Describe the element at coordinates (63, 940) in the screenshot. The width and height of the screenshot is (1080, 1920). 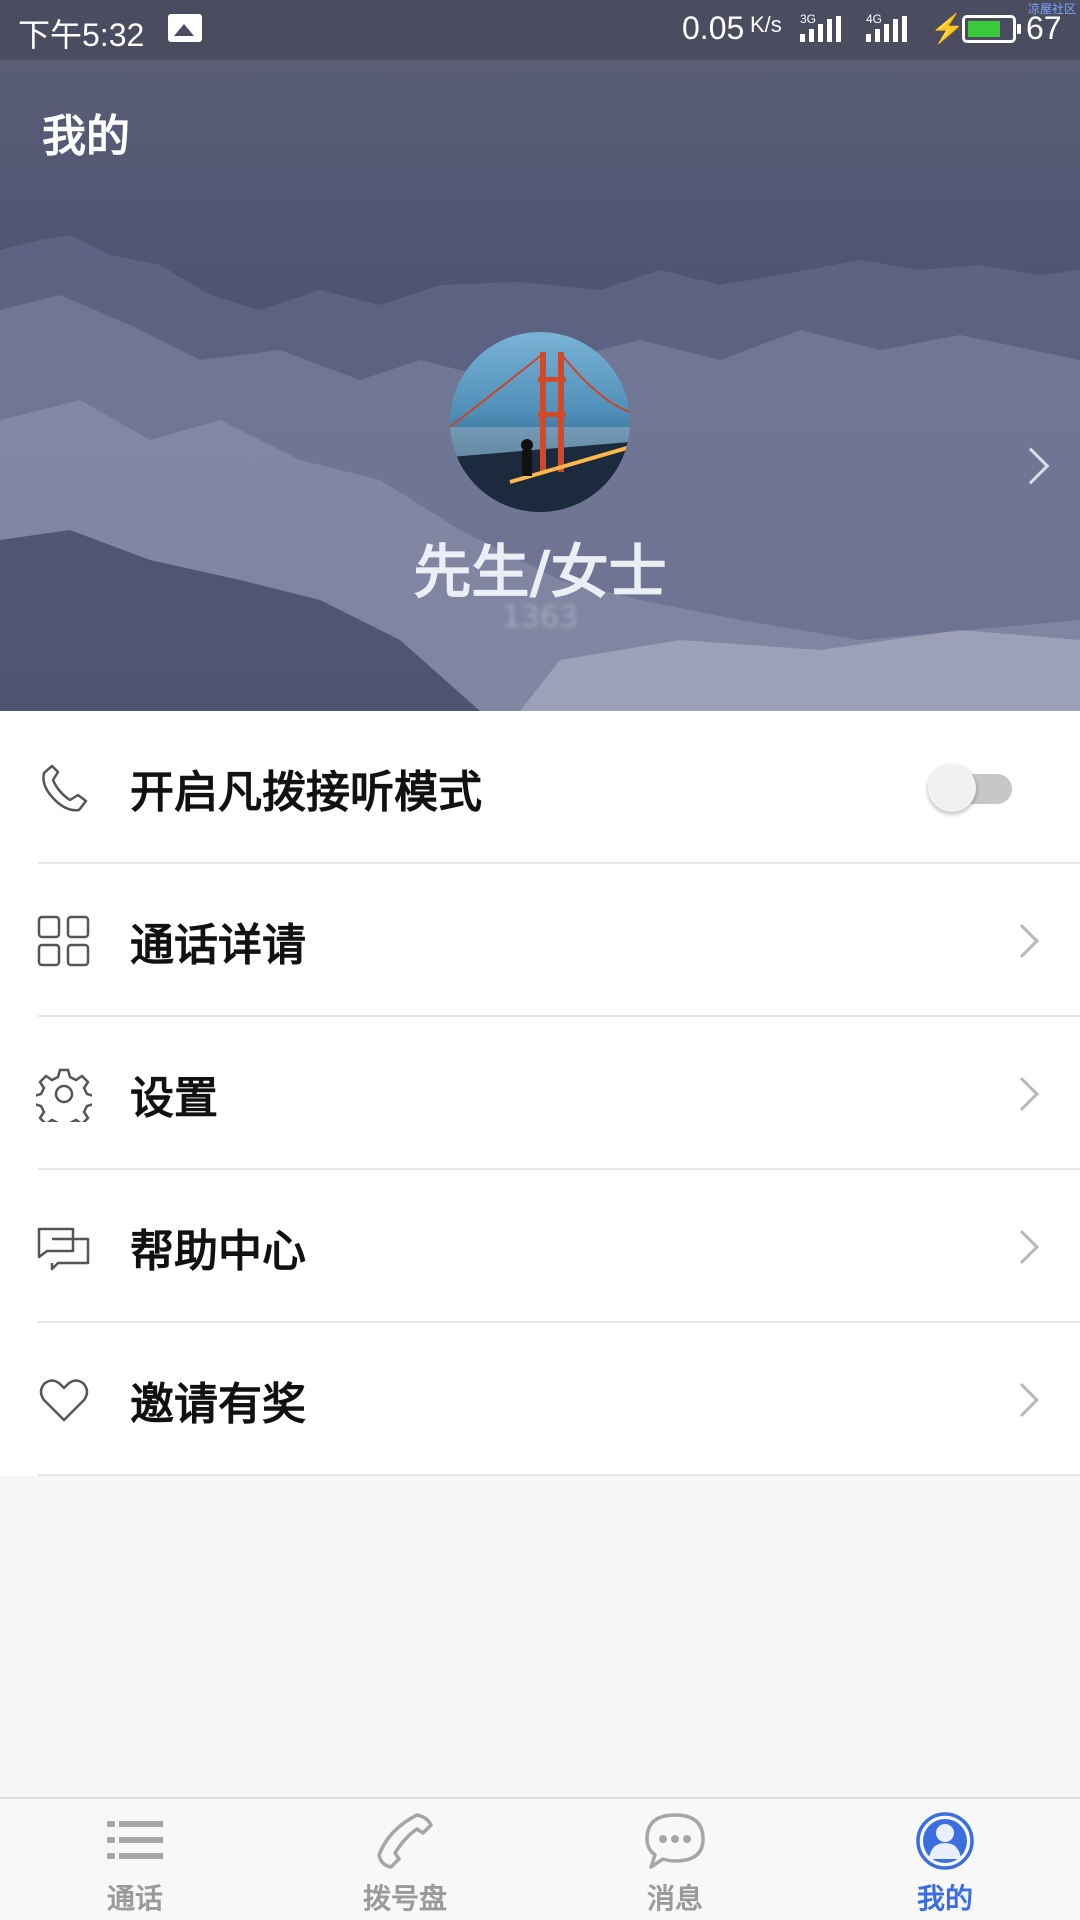
I see `grid-icon` at that location.